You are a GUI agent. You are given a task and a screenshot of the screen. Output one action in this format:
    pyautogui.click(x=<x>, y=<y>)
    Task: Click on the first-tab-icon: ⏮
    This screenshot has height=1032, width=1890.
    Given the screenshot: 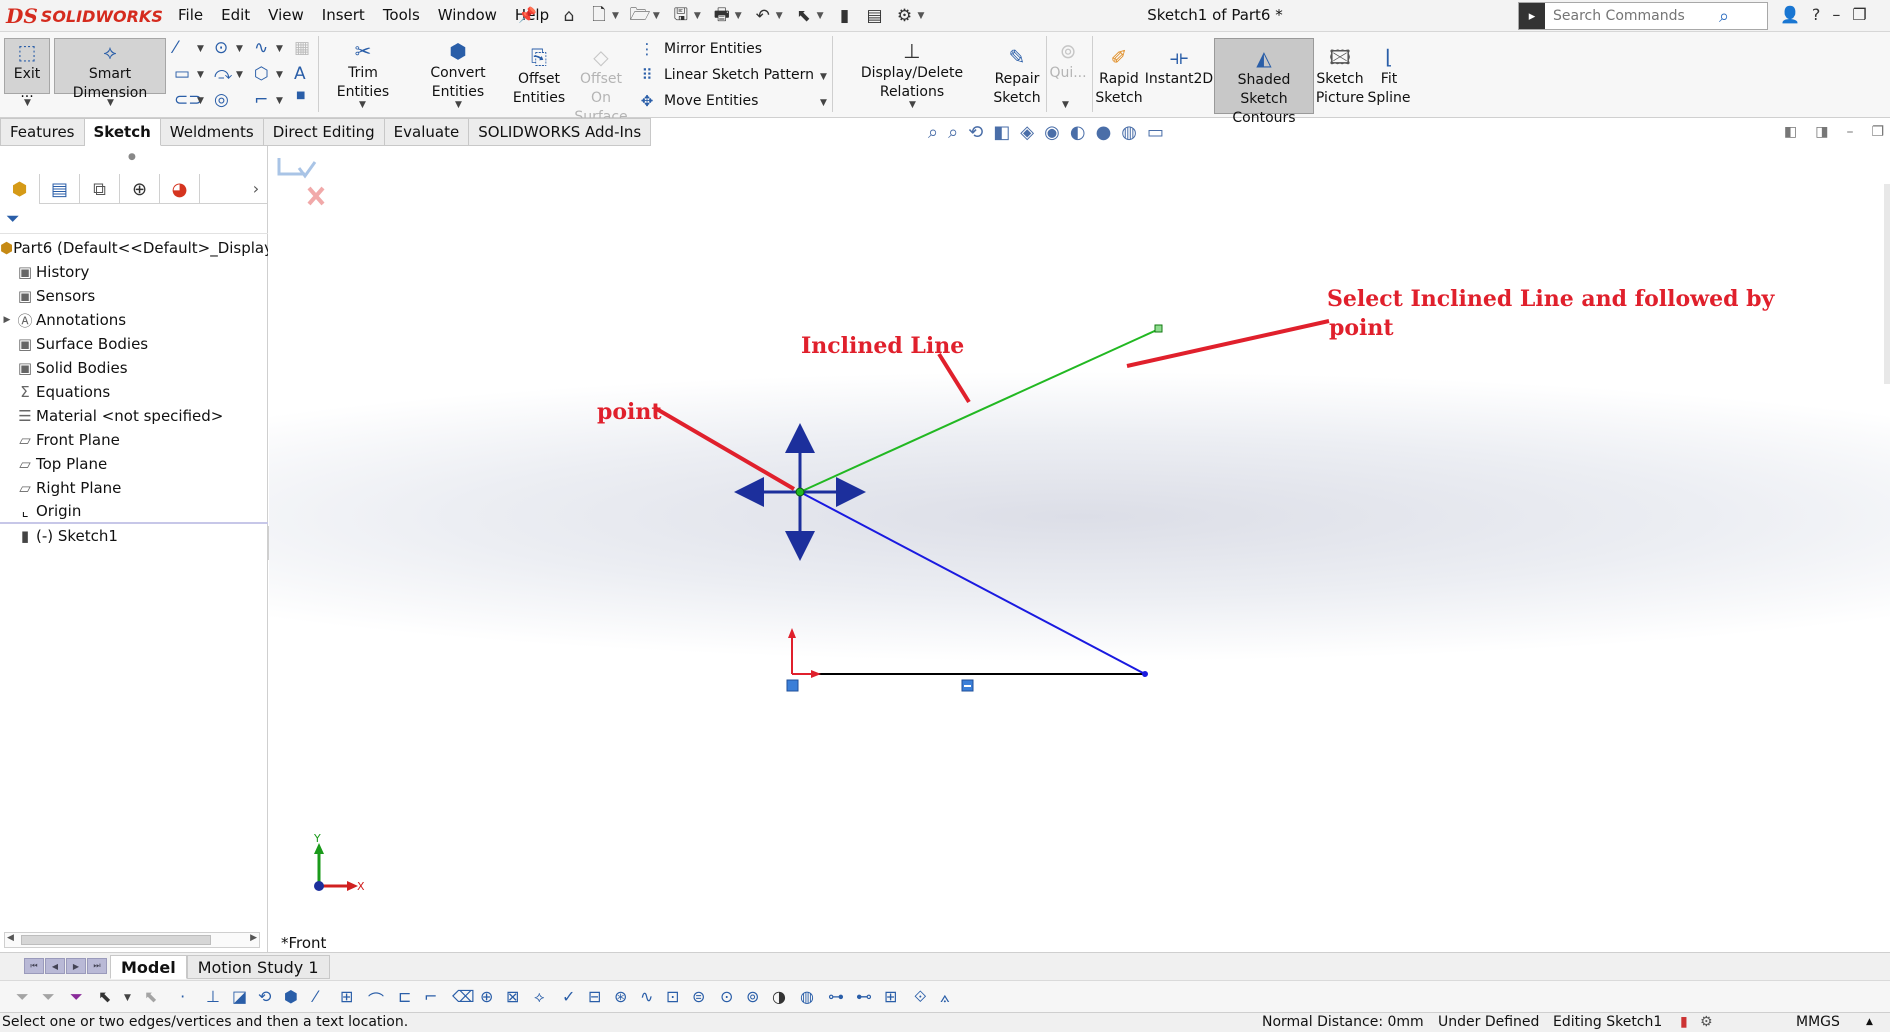 What is the action you would take?
    pyautogui.click(x=34, y=966)
    